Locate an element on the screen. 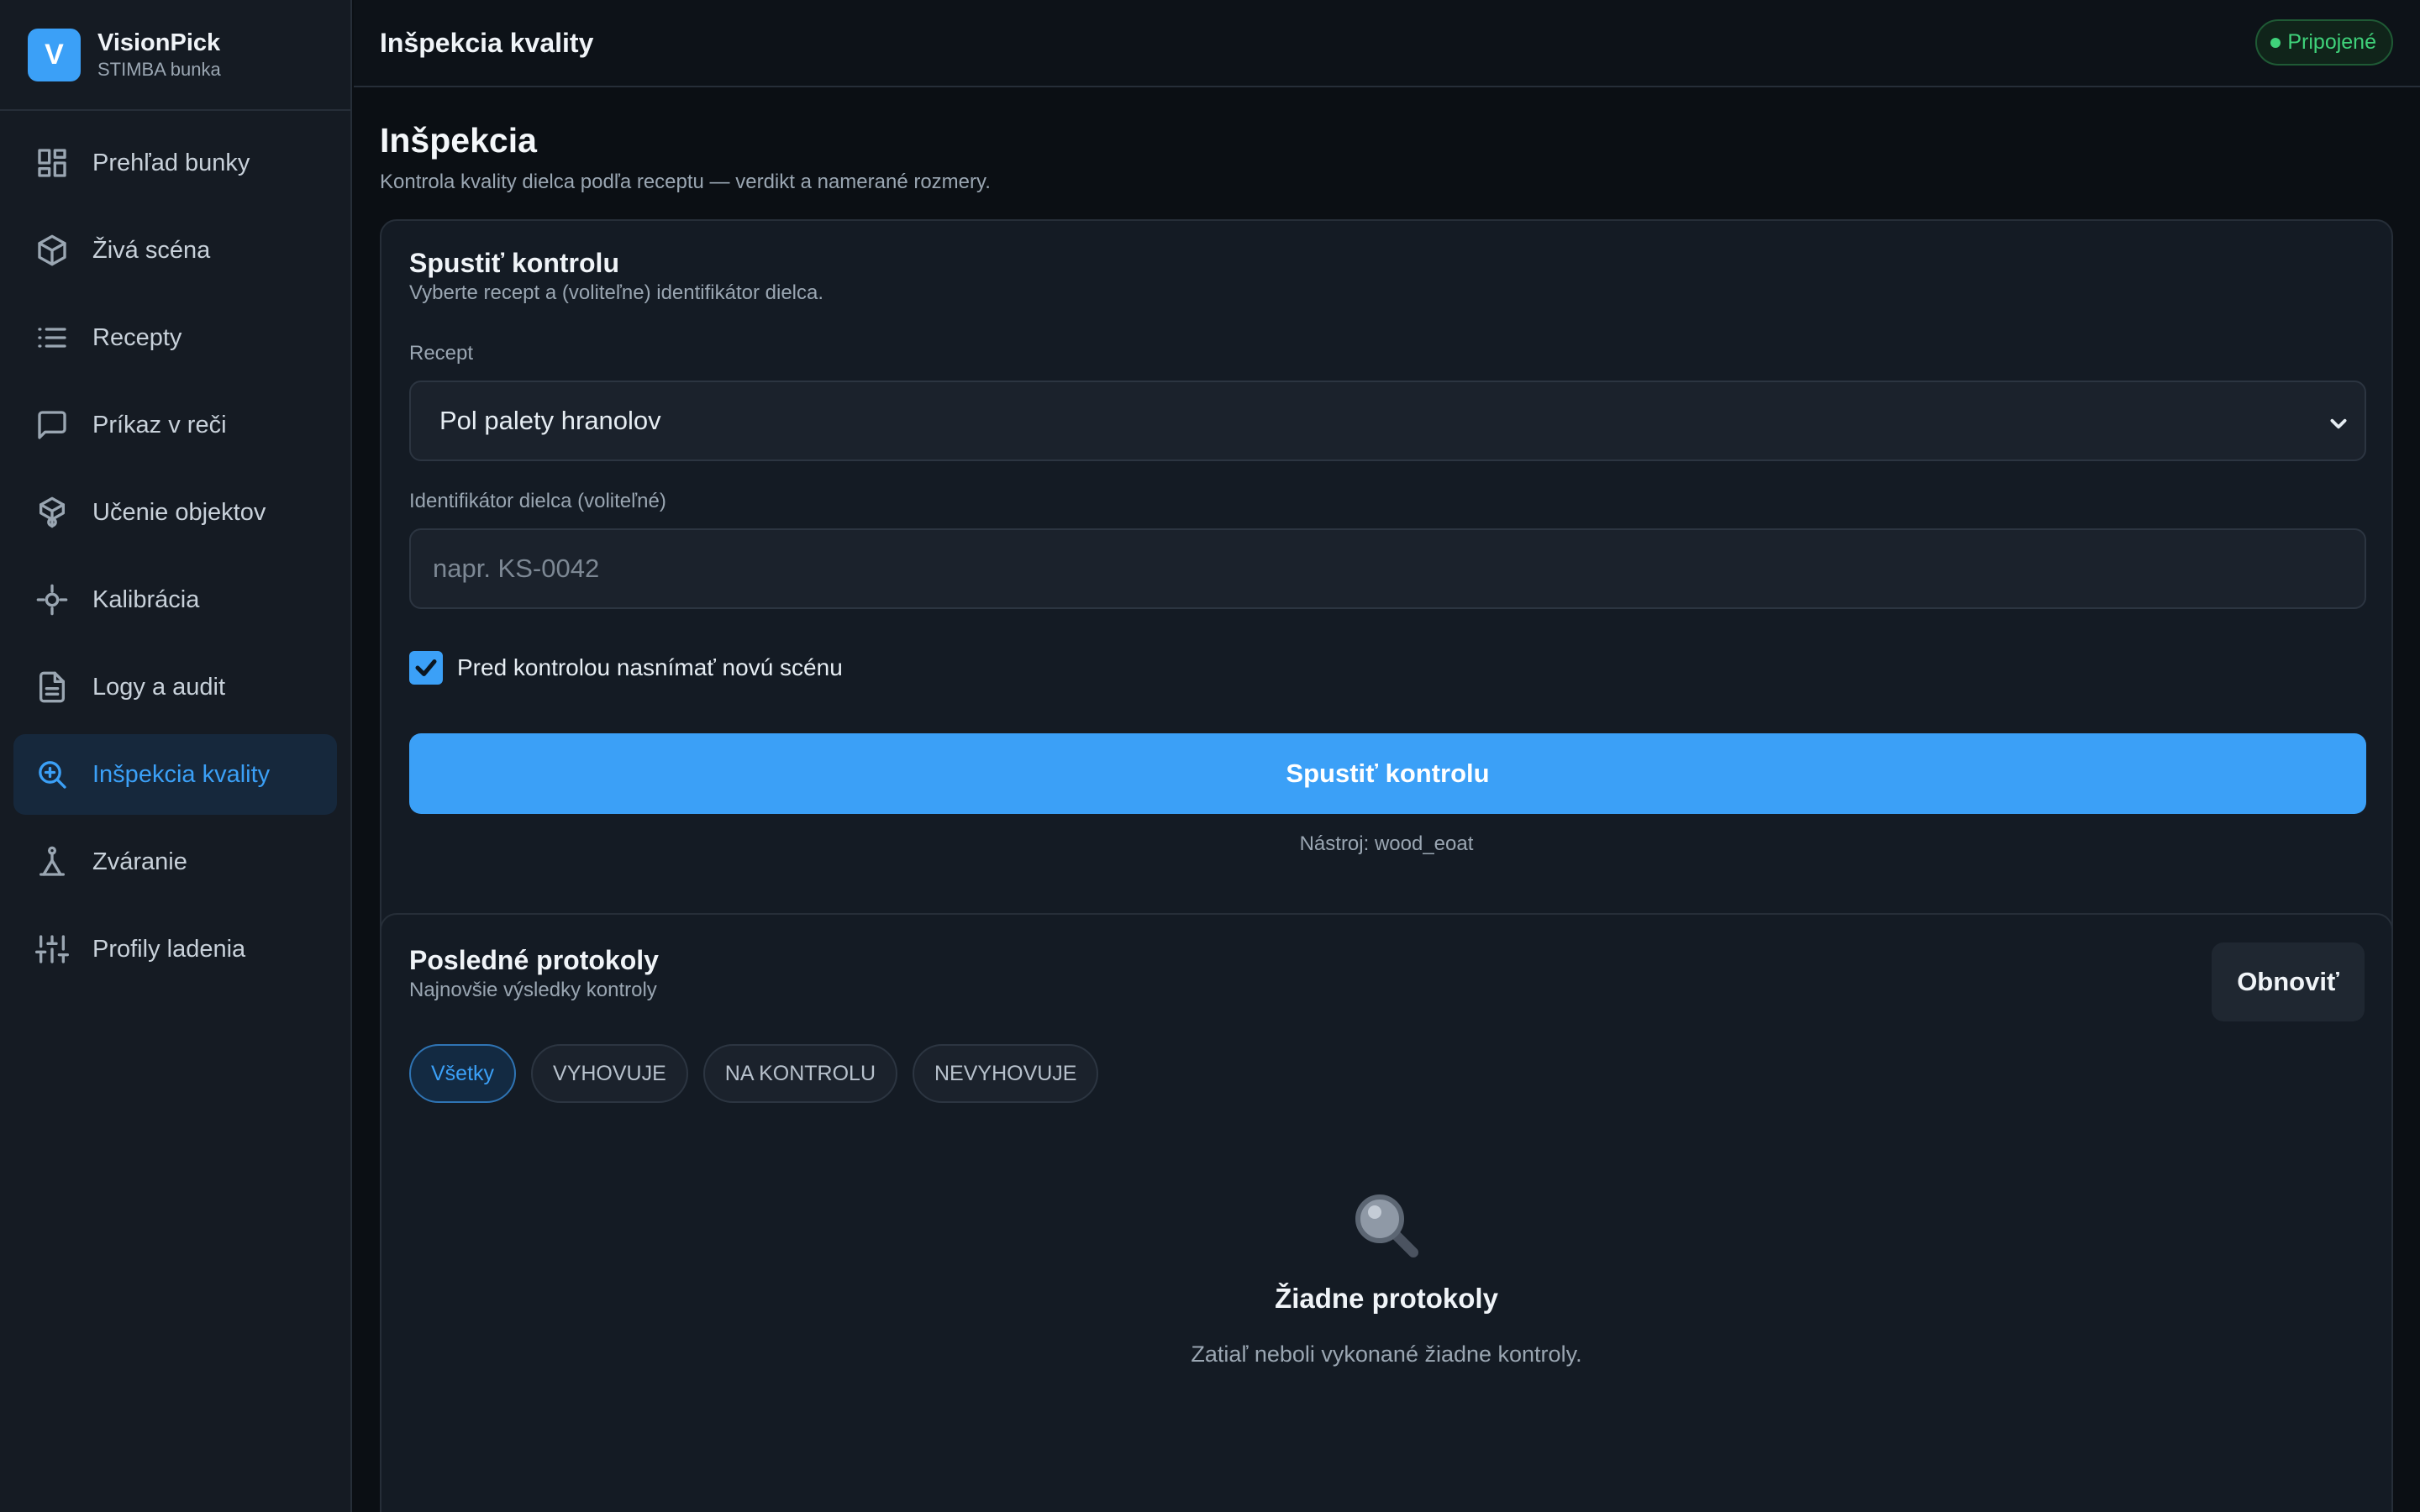  sidebar-item-logy-a-audit: Logy a audit is located at coordinates (175, 687).